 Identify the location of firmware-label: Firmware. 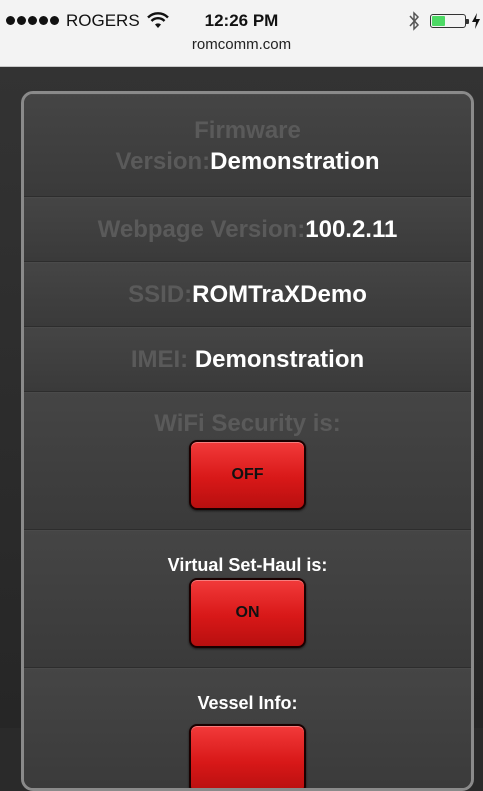
(247, 130).